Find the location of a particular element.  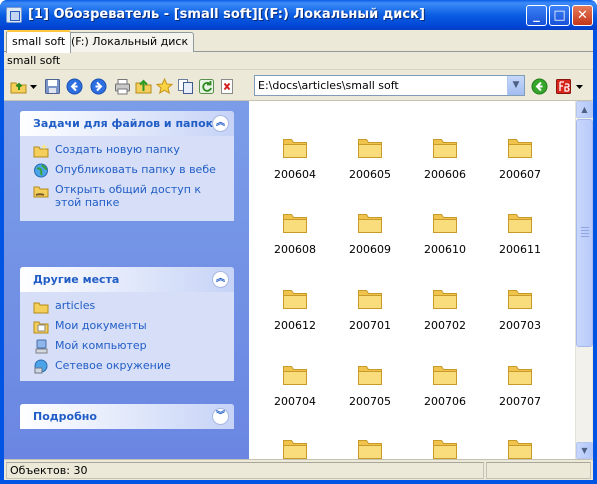

folder-item: 200609 is located at coordinates (367, 245).